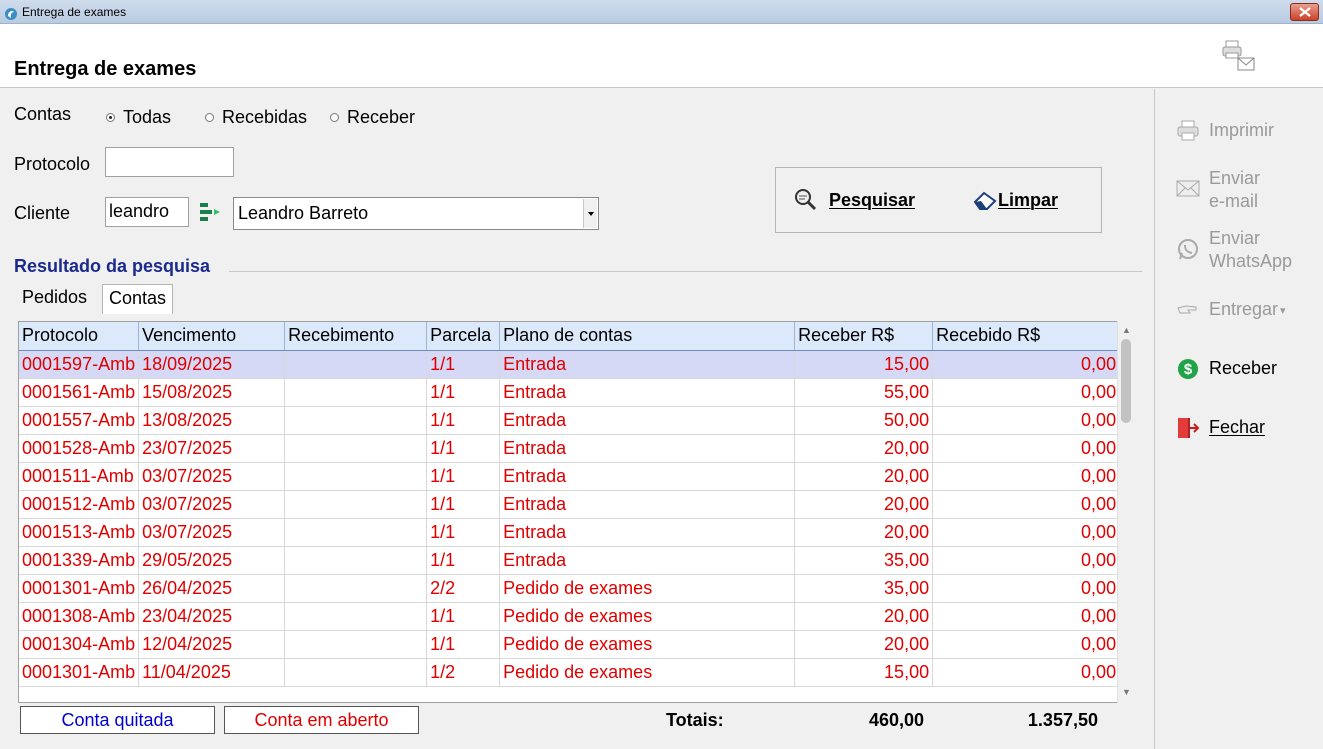 Image resolution: width=1323 pixels, height=749 pixels. I want to click on table-cell: 0001513-Amb, so click(79, 532).